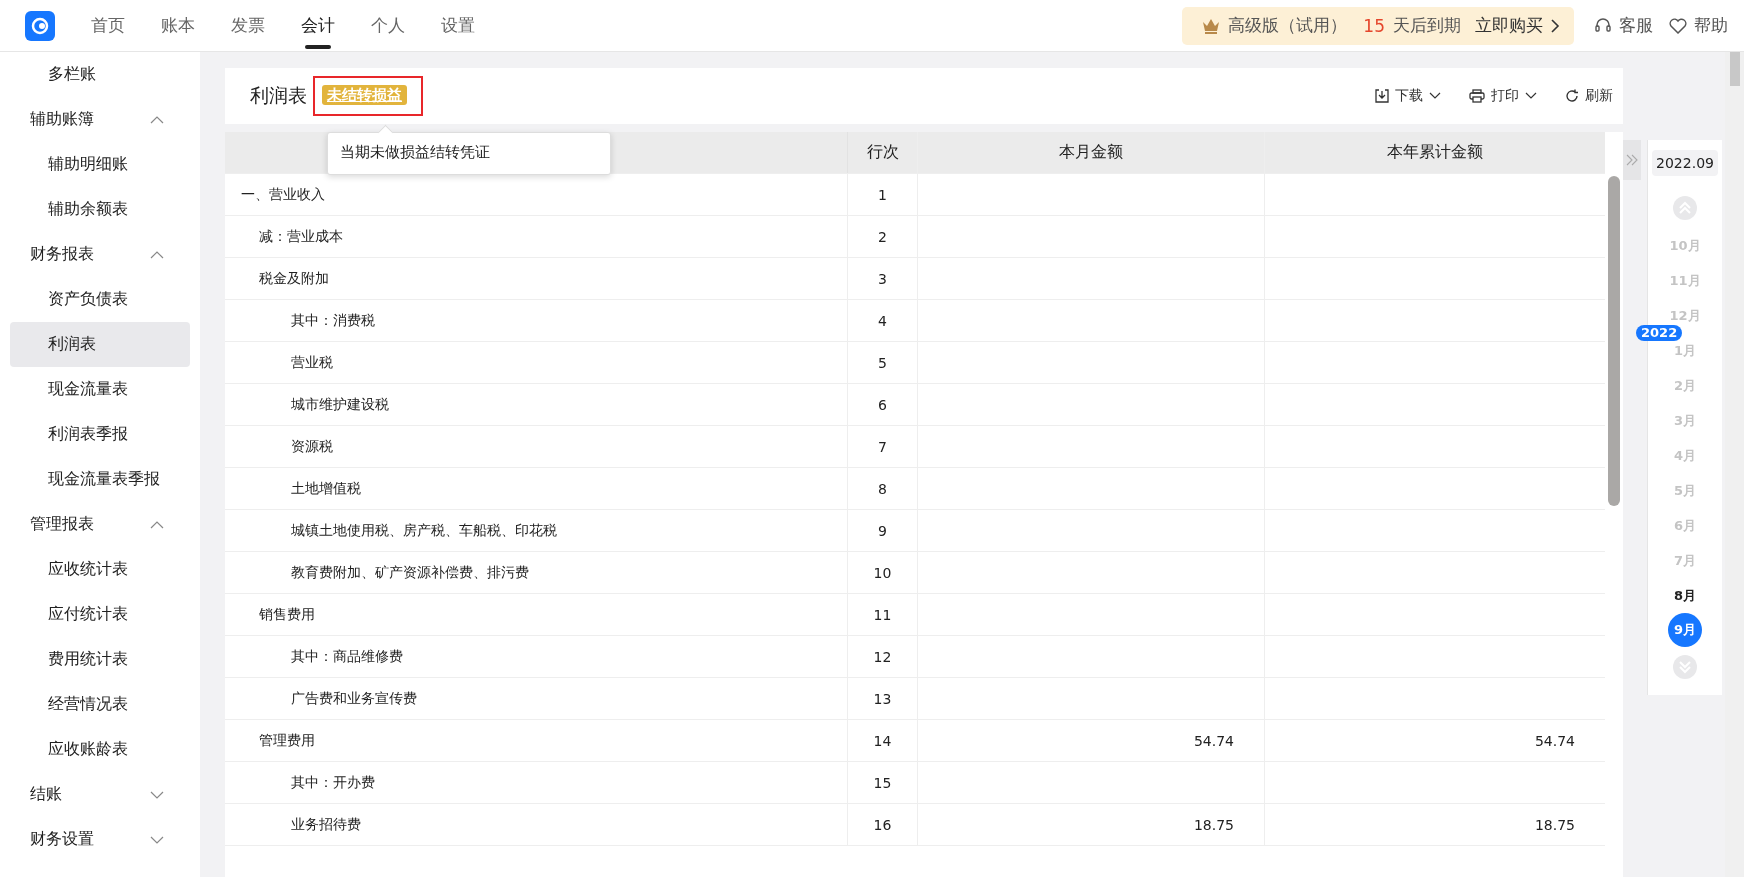  I want to click on download-button: 下载, so click(1408, 96).